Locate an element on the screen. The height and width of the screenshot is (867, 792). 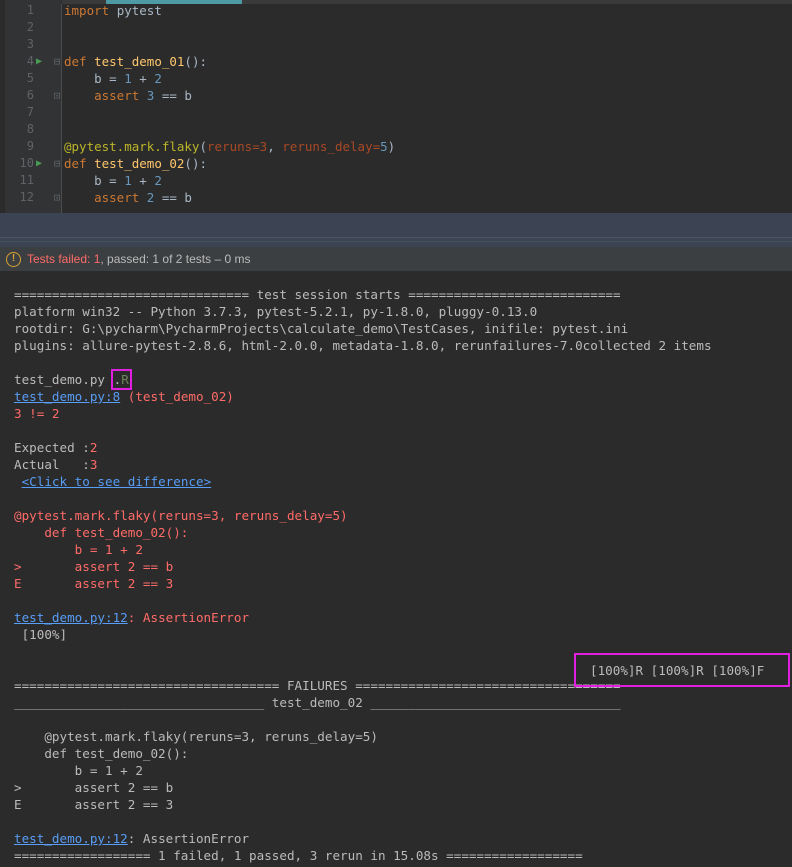
code-token: 1 is located at coordinates (128, 180).